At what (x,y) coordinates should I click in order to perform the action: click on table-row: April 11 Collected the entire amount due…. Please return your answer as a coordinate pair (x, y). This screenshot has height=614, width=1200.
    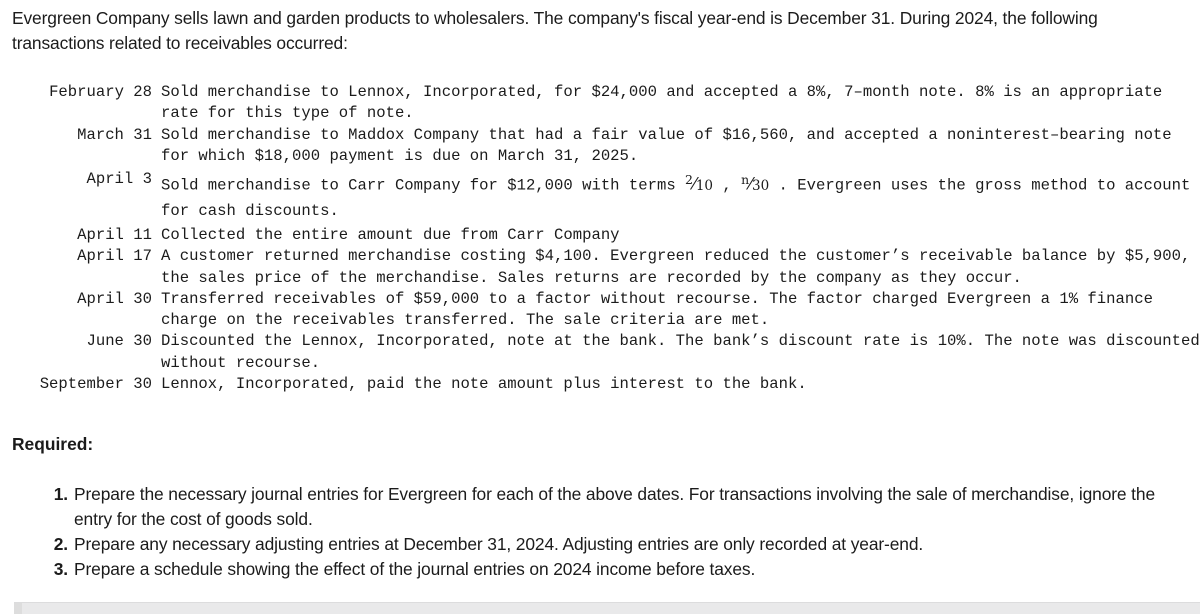
    Looking at the image, I should click on (600, 235).